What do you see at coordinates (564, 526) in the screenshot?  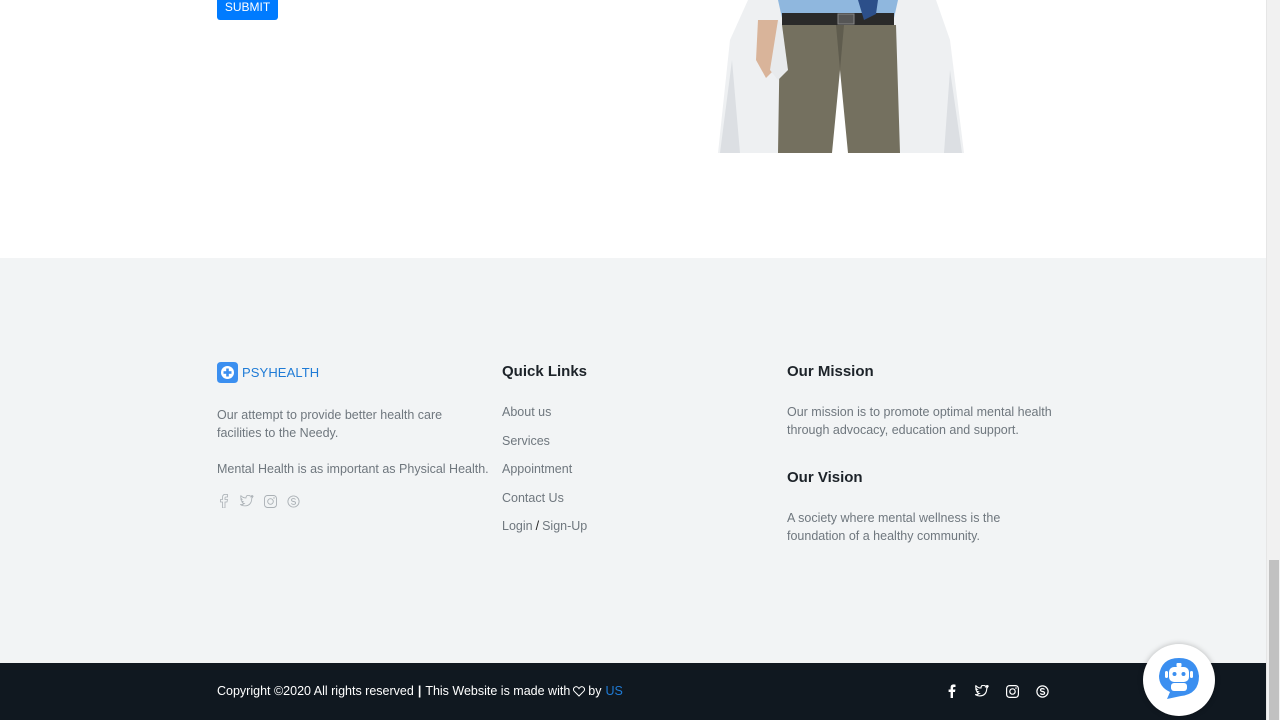 I see `link-signup: Sign-Up` at bounding box center [564, 526].